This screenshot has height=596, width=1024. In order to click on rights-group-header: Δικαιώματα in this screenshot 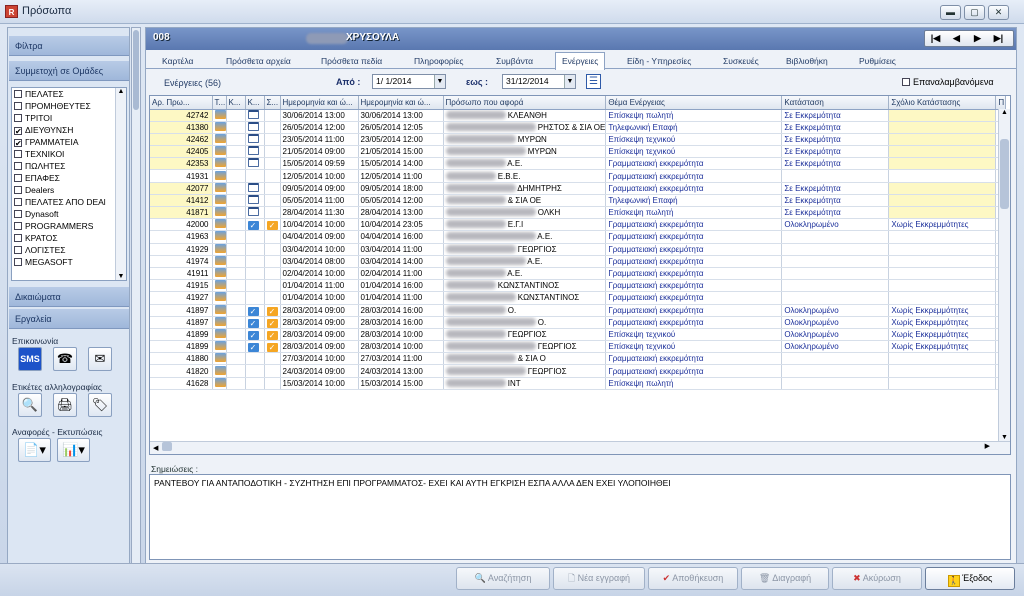, I will do `click(69, 297)`.